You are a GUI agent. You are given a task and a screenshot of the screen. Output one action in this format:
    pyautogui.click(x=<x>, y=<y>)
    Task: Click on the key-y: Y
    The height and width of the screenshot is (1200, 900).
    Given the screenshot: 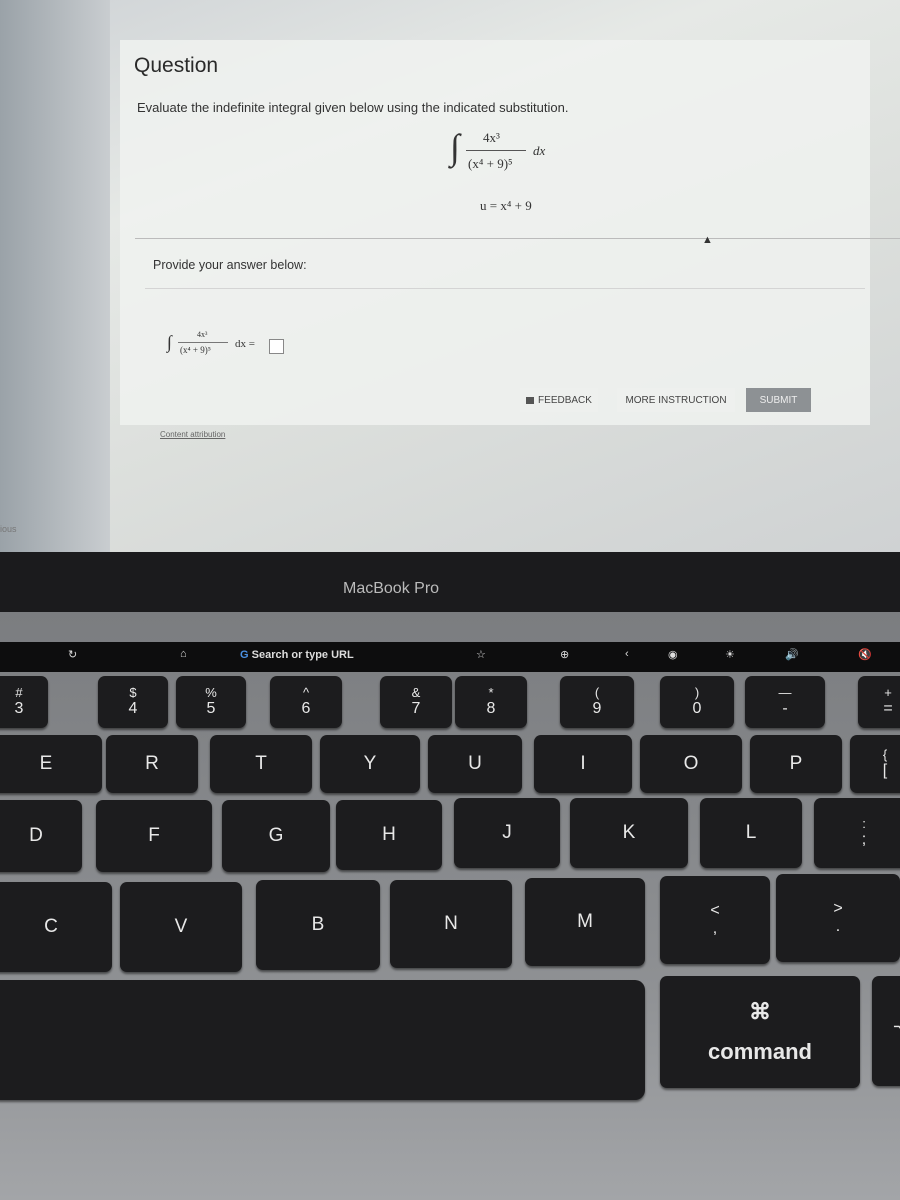 What is the action you would take?
    pyautogui.click(x=370, y=764)
    